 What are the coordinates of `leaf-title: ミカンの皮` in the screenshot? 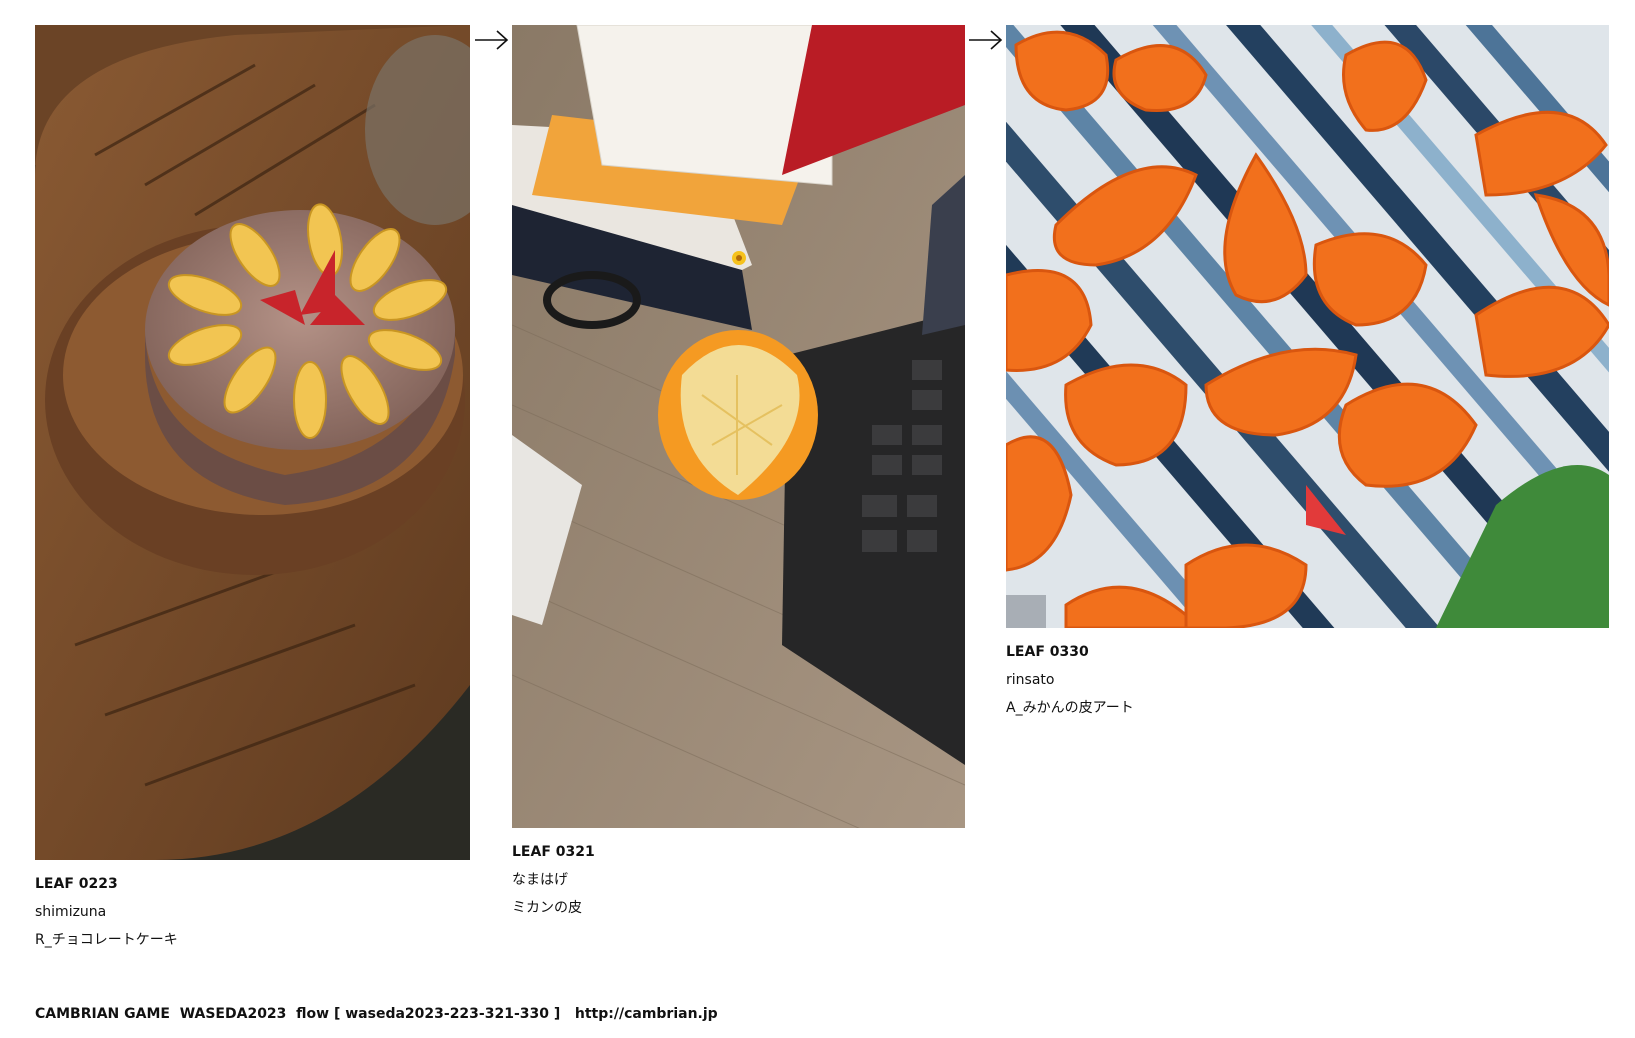 It's located at (547, 908).